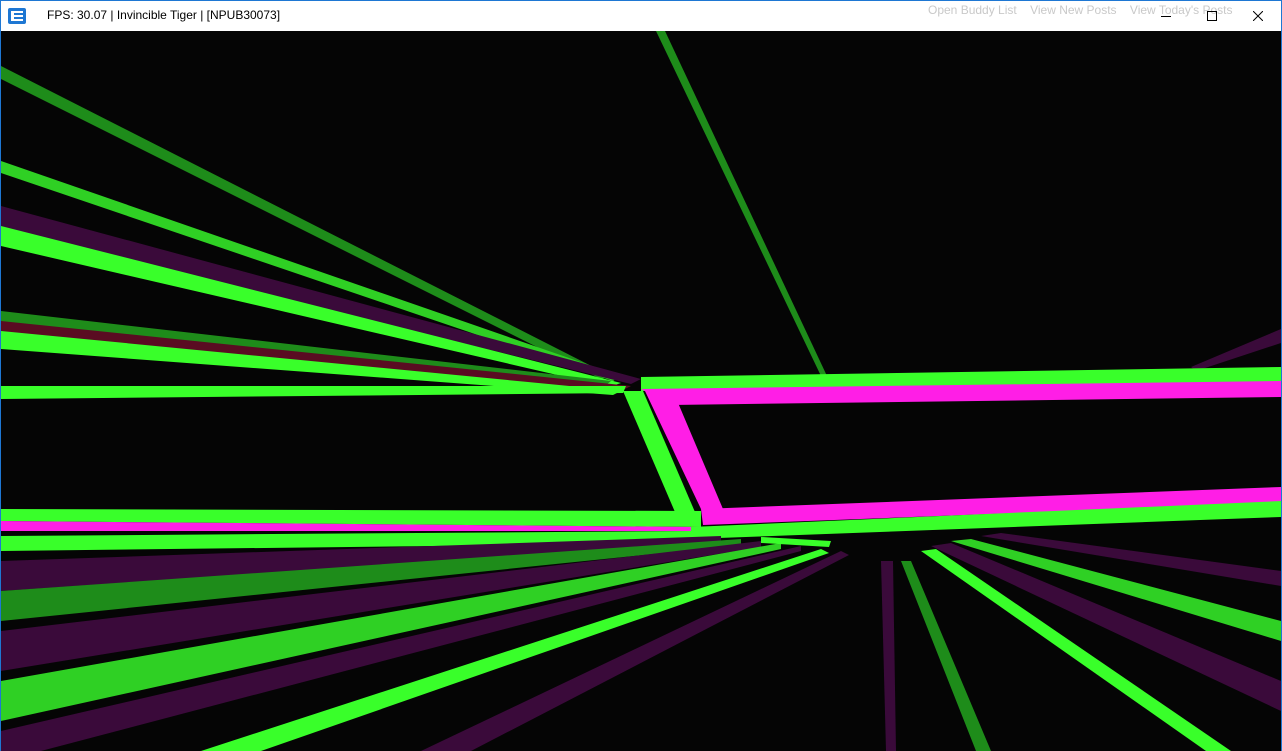  I want to click on close-button, so click(1258, 16).